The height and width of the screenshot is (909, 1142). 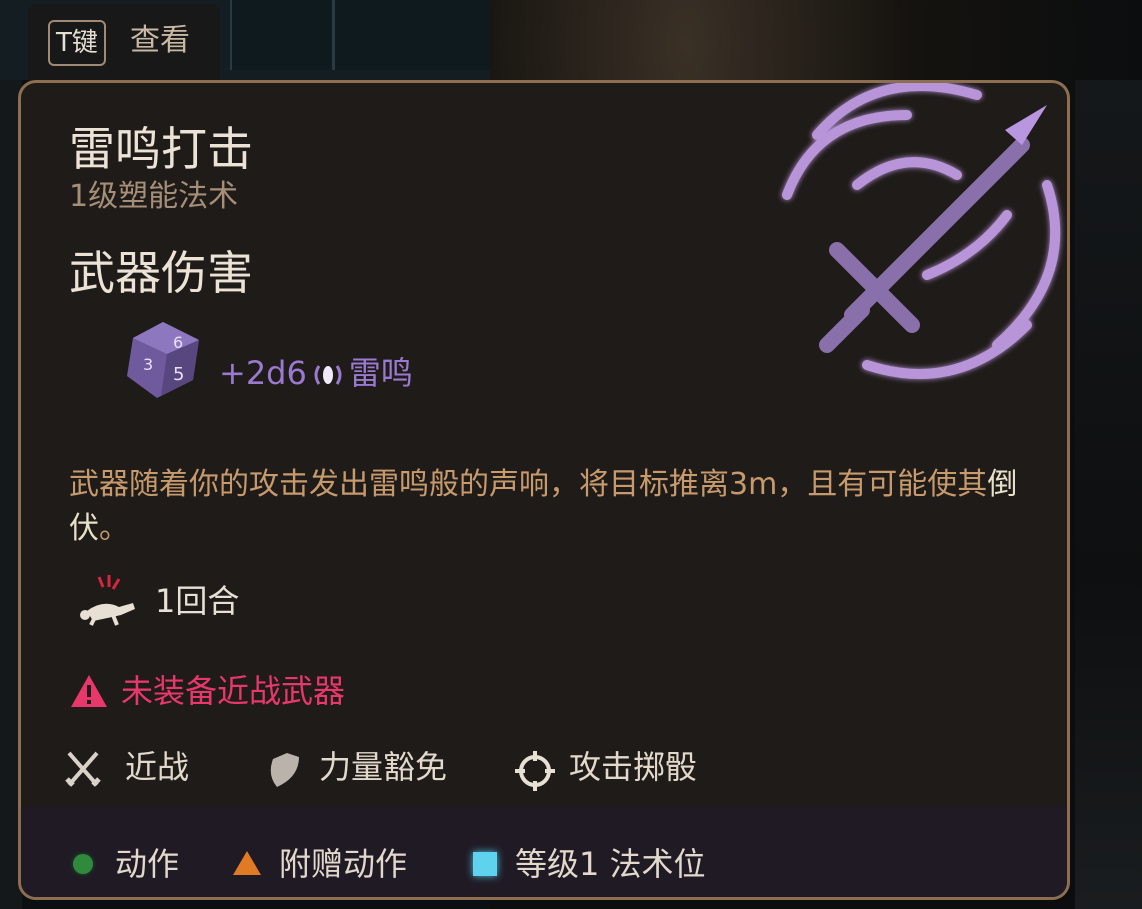 I want to click on damage-dice: +2d6, so click(x=263, y=373).